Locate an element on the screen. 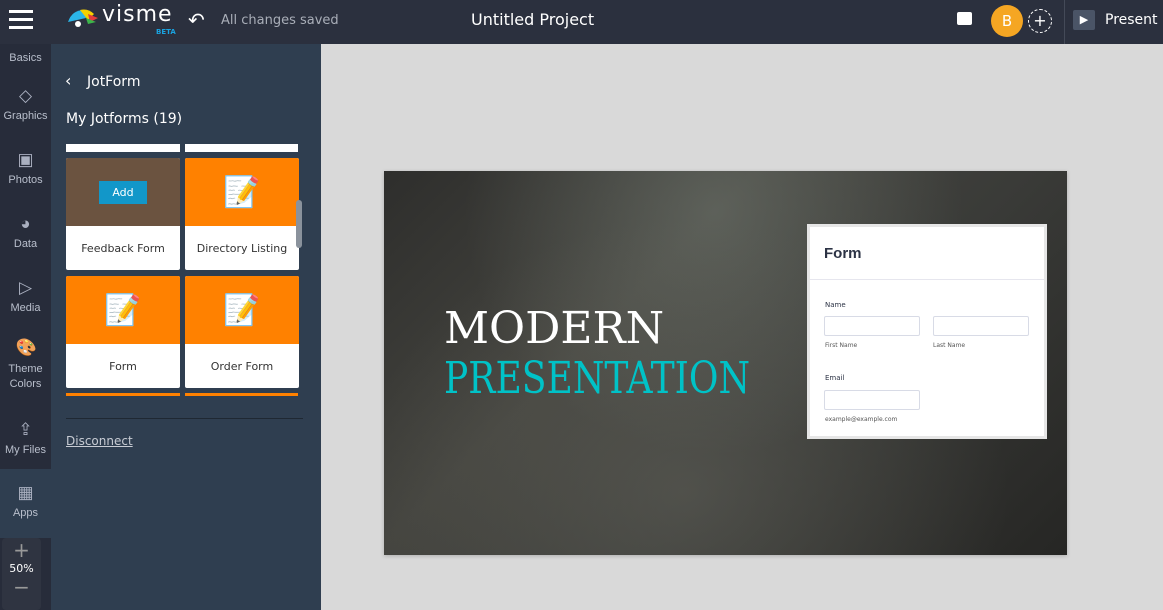 This screenshot has width=1163, height=610. rail-label: Photos is located at coordinates (25, 180).